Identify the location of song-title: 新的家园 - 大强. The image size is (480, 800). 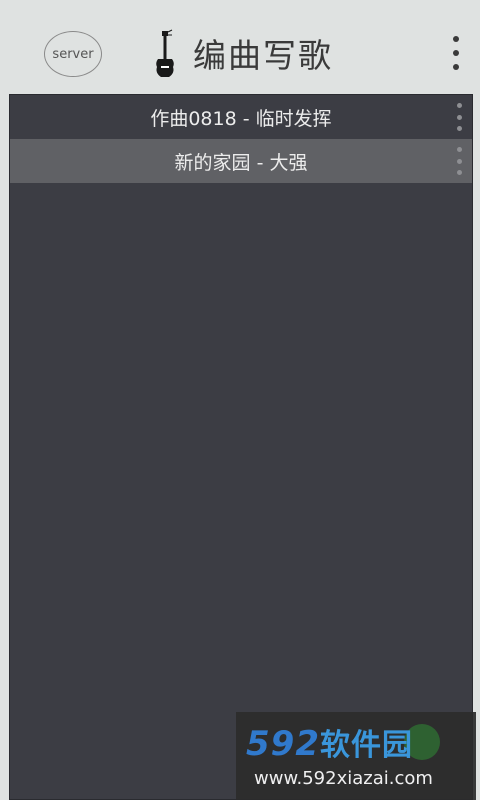
(241, 162).